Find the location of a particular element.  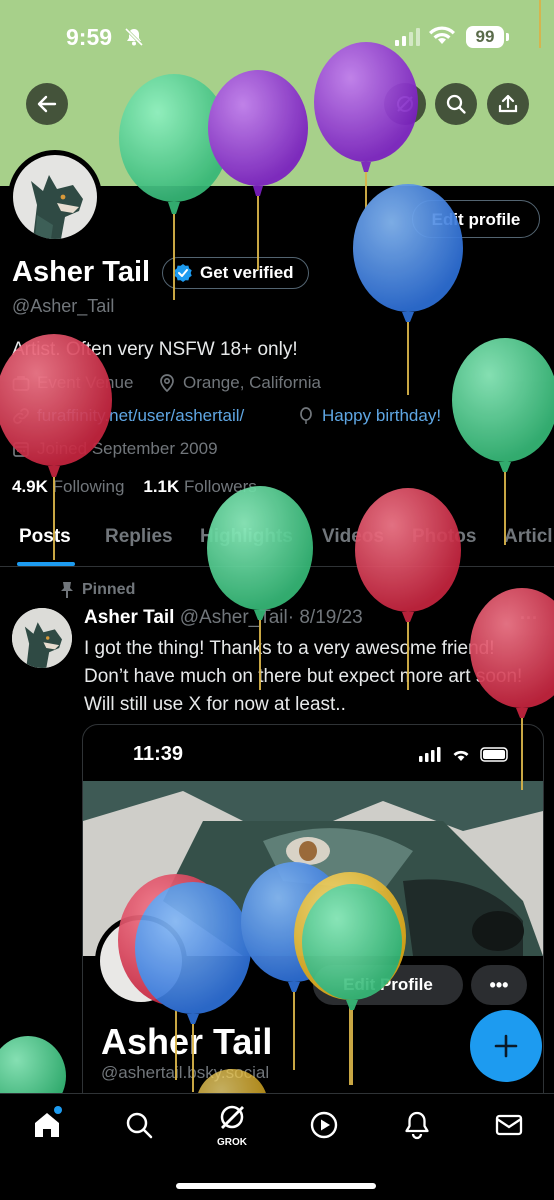

grok-profile-button is located at coordinates (405, 104).